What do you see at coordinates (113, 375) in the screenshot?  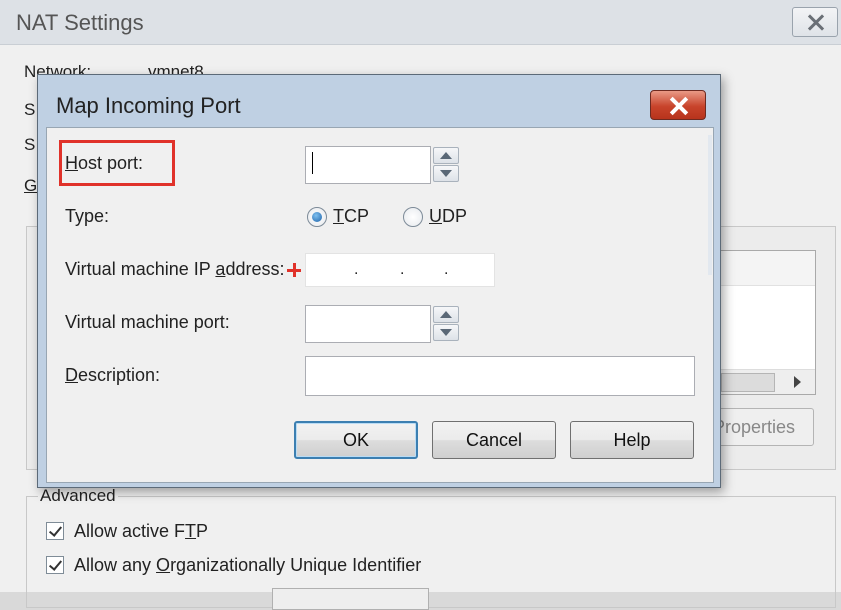 I see `description-label: Description:` at bounding box center [113, 375].